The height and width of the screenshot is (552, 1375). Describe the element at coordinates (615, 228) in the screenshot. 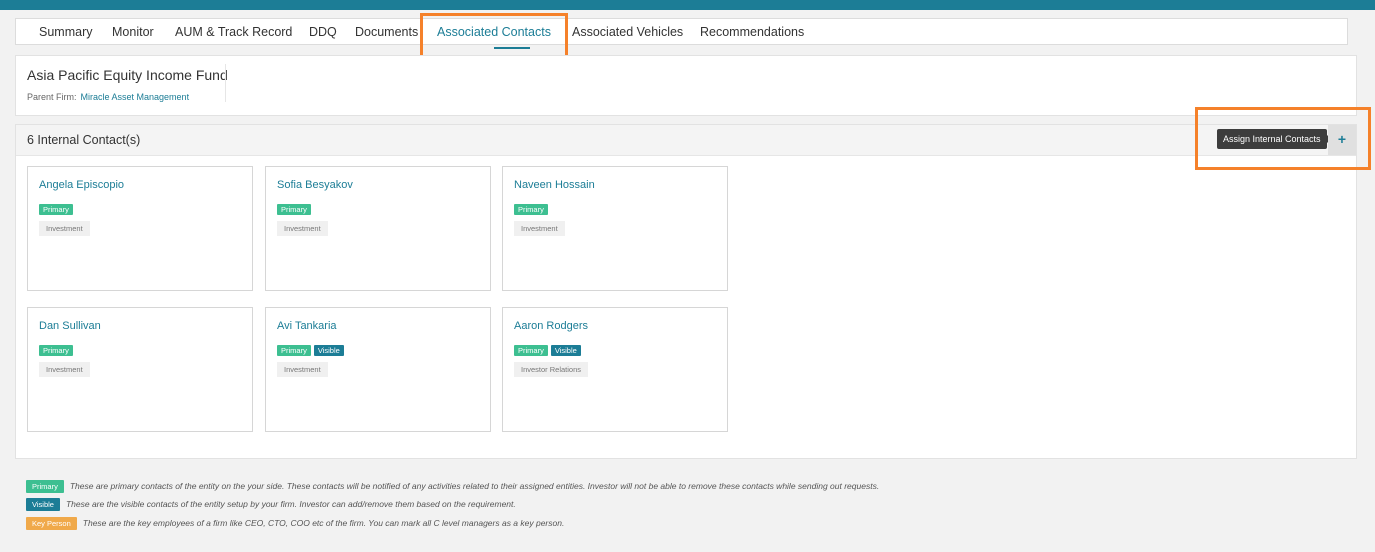

I see `contact-card: Naveen Hossain Primary Investment` at that location.